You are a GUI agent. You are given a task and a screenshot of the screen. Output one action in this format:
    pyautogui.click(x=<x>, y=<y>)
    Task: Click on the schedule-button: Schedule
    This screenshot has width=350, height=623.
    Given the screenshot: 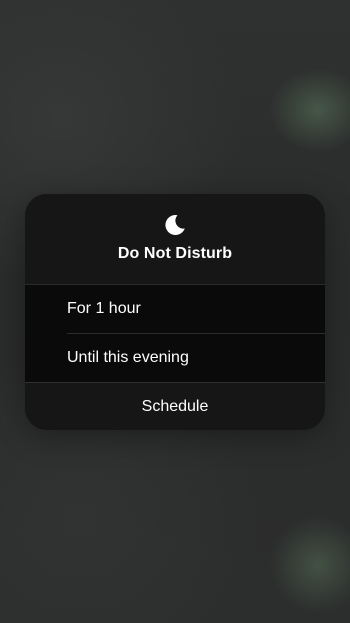 What is the action you would take?
    pyautogui.click(x=175, y=406)
    